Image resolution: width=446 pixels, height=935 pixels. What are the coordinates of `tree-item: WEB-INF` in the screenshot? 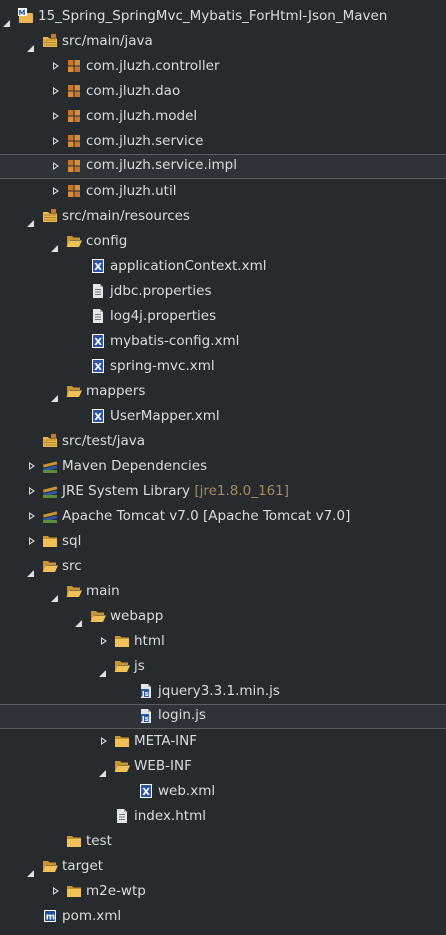 It's located at (223, 766).